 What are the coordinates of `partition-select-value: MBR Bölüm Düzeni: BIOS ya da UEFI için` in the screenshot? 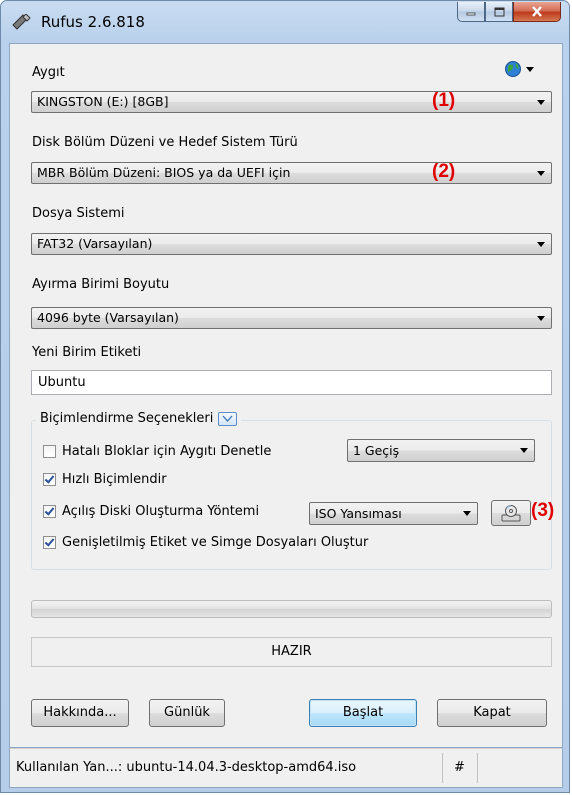 It's located at (164, 172).